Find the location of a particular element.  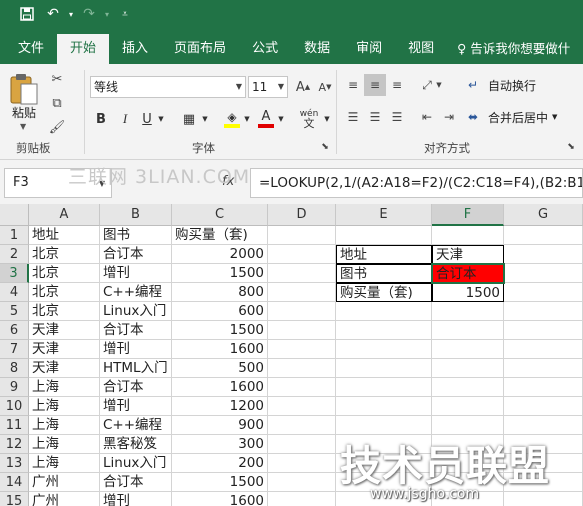

tab-review: 审阅 is located at coordinates (369, 49).